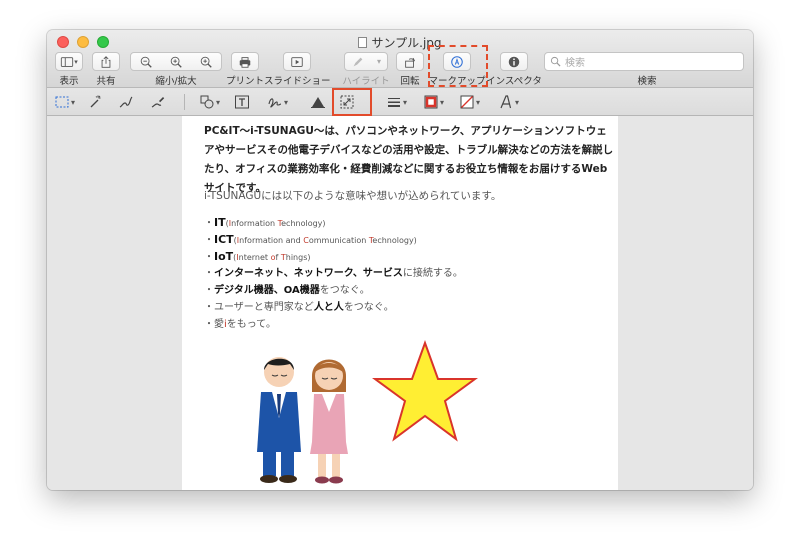  I want to click on magic-wand-icon, so click(95, 101).